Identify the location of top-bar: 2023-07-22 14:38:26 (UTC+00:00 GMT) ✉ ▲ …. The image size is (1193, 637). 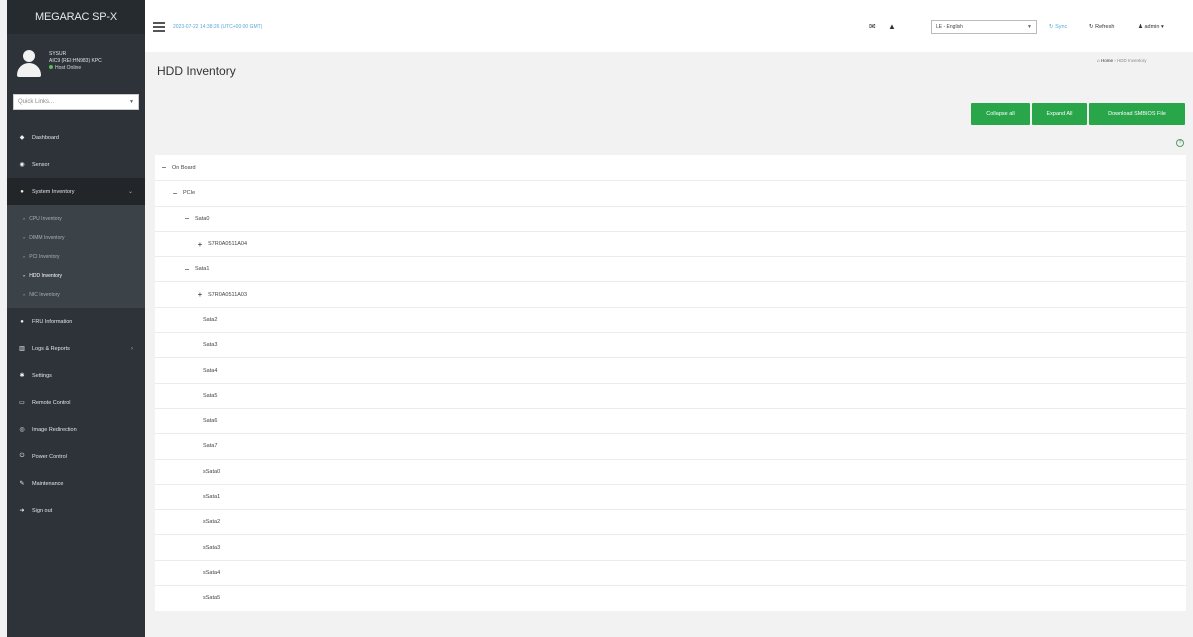
(669, 26).